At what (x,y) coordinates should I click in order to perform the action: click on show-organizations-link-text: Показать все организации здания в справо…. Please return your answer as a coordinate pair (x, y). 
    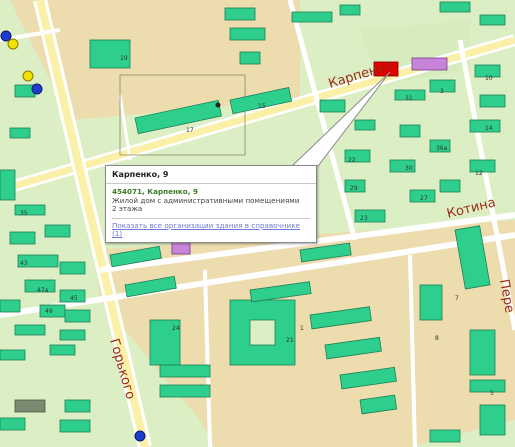
    Looking at the image, I should click on (206, 225).